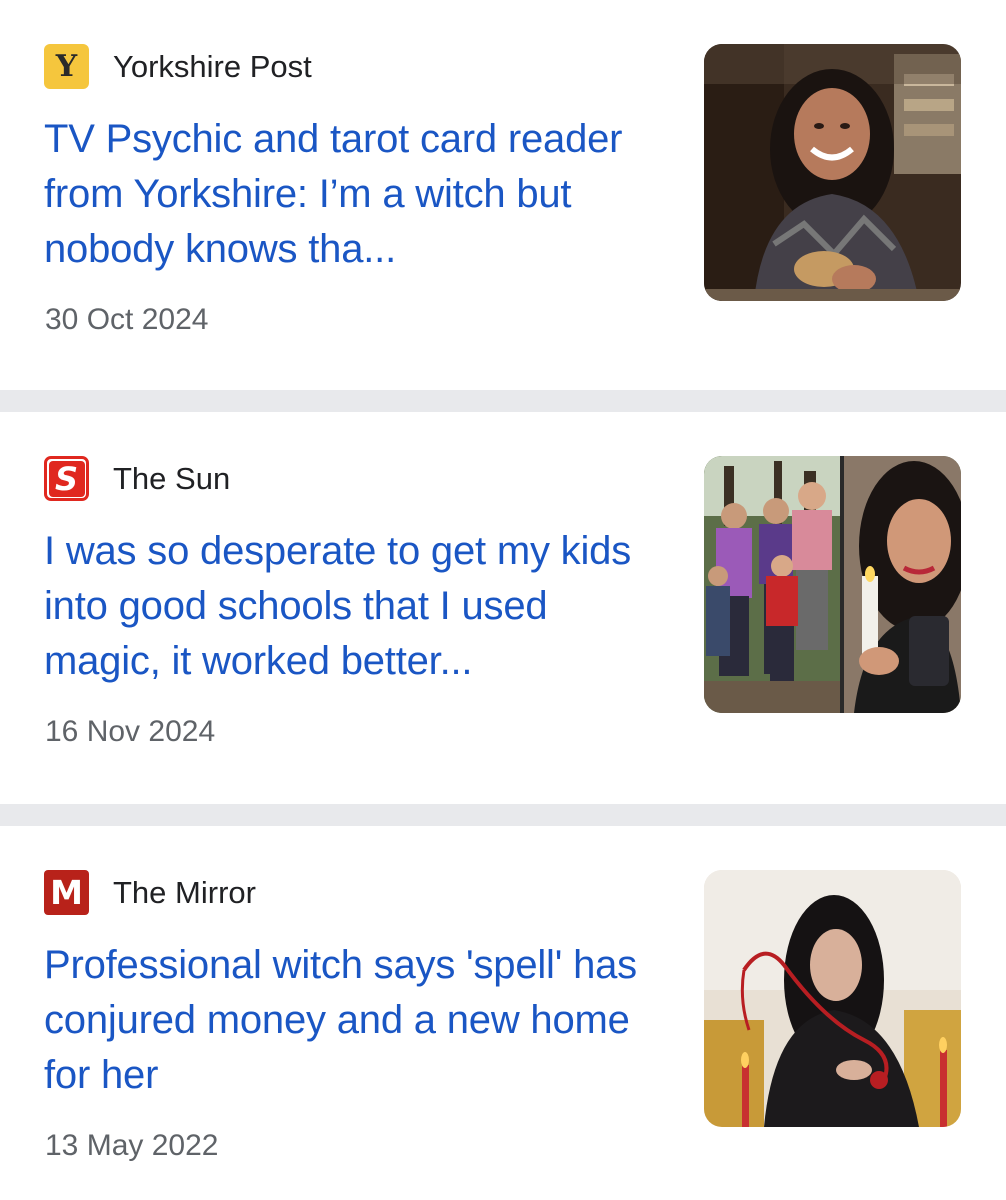 This screenshot has height=1200, width=1006. I want to click on publish-date: 16 Nov 2024, so click(130, 731).